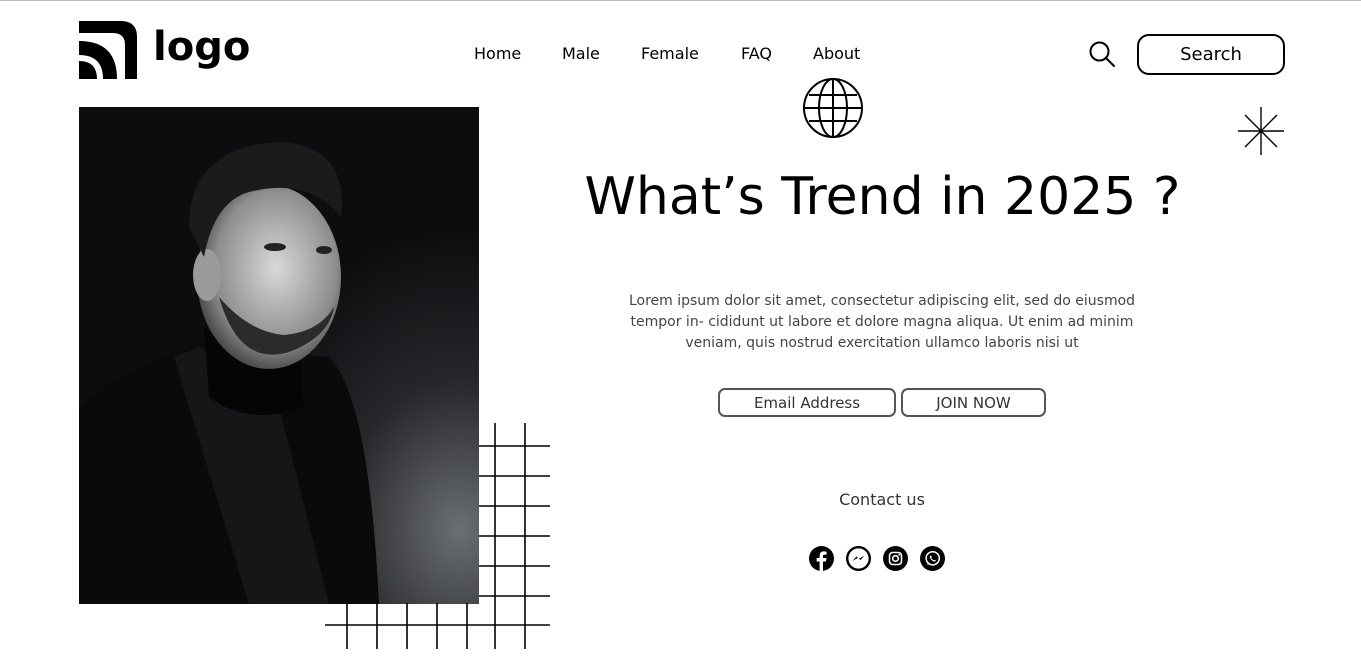 The image size is (1361, 662). I want to click on nav-about: About, so click(836, 53).